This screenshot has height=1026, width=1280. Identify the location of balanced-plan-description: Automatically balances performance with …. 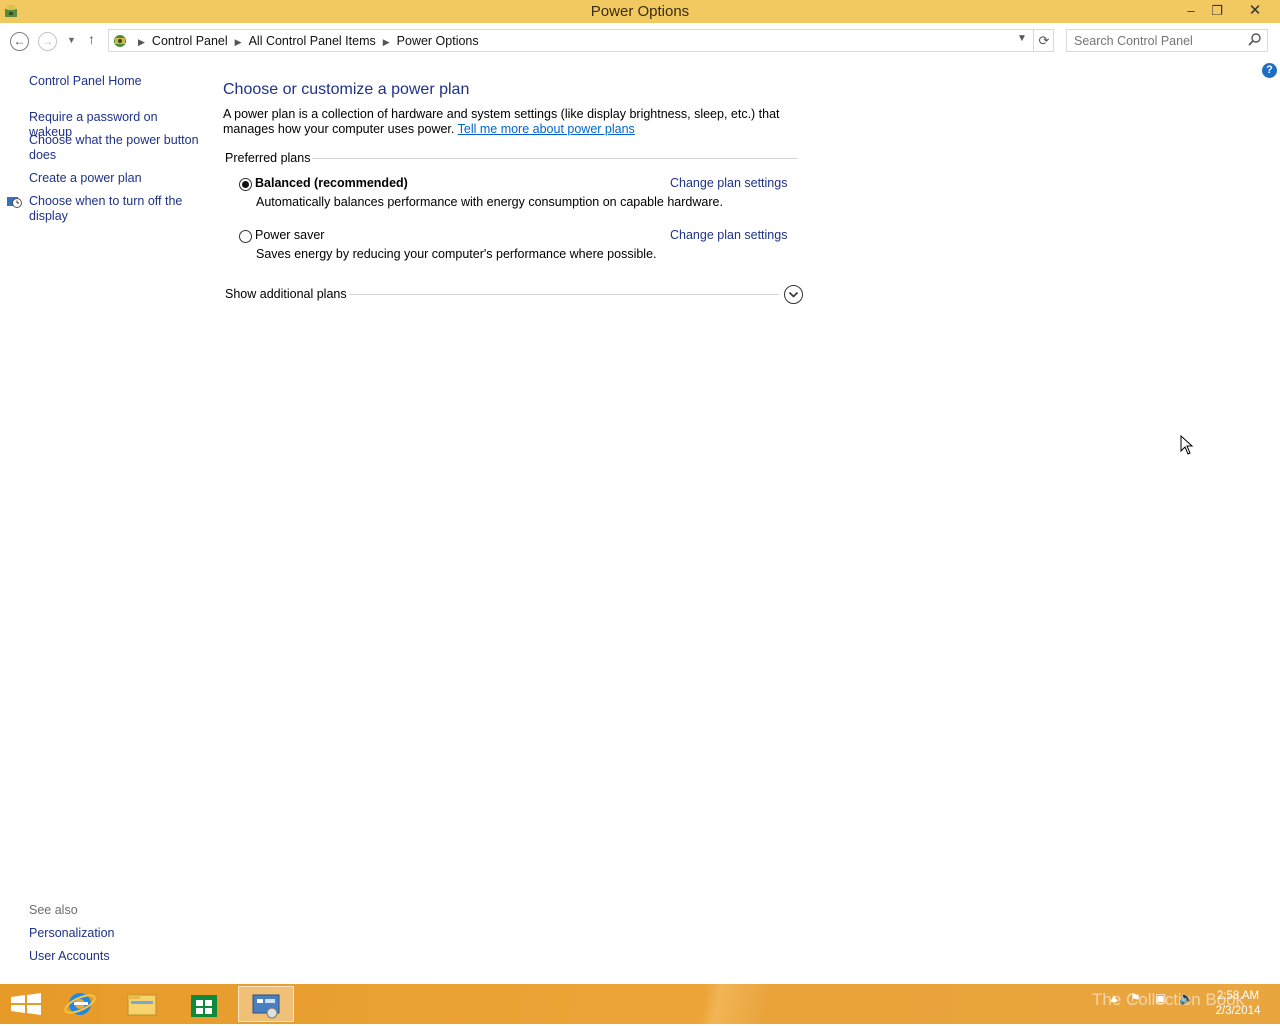
(489, 202).